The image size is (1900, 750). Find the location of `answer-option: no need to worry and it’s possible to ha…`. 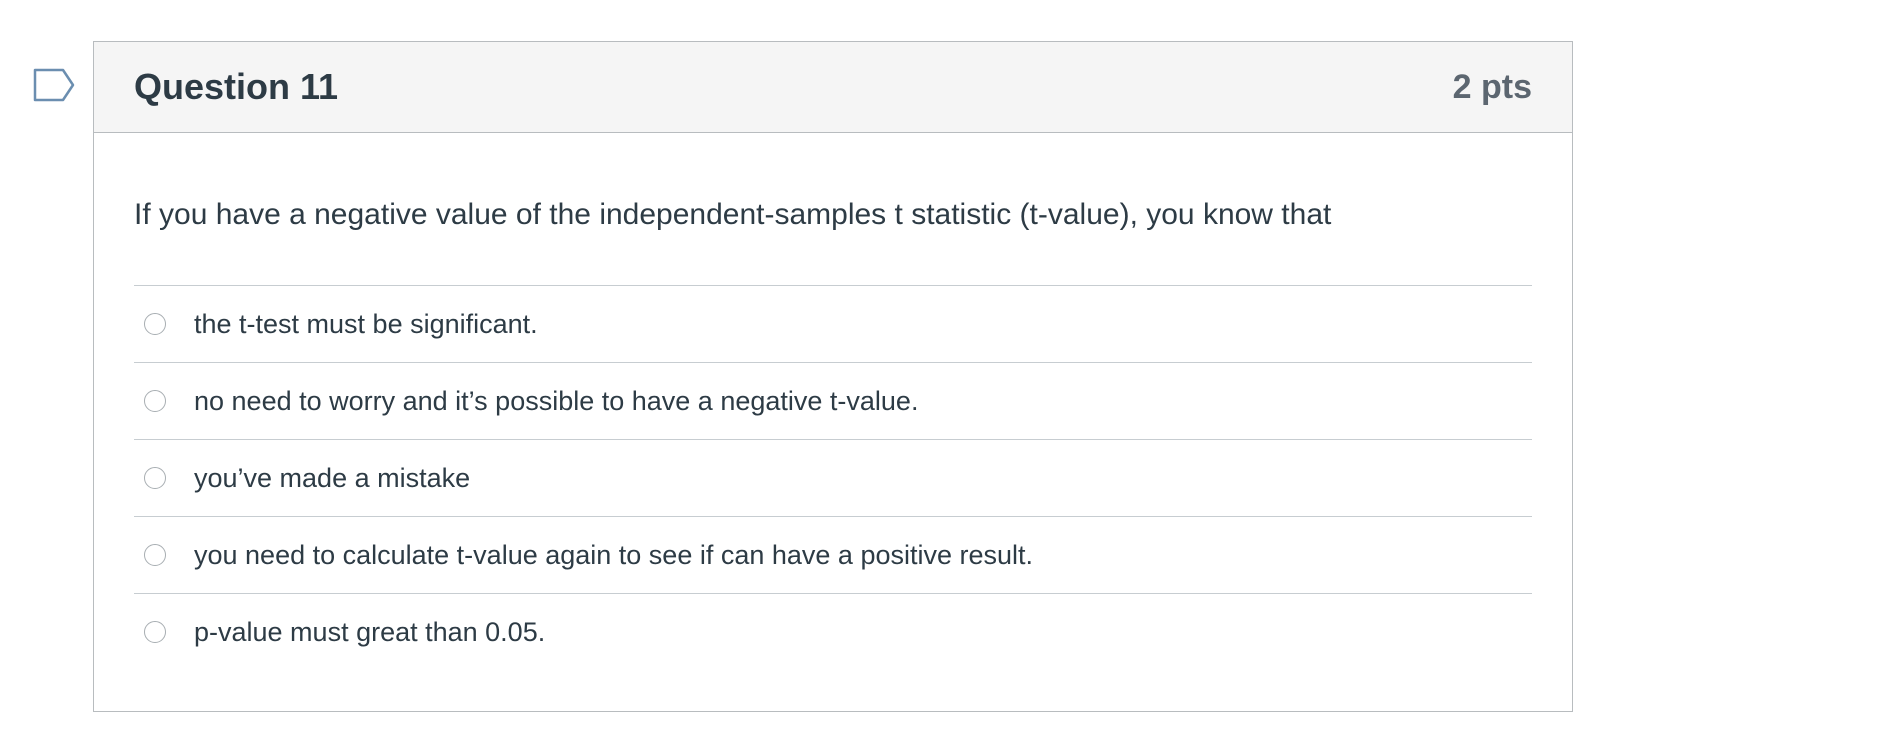

answer-option: no need to worry and it’s possible to ha… is located at coordinates (833, 401).